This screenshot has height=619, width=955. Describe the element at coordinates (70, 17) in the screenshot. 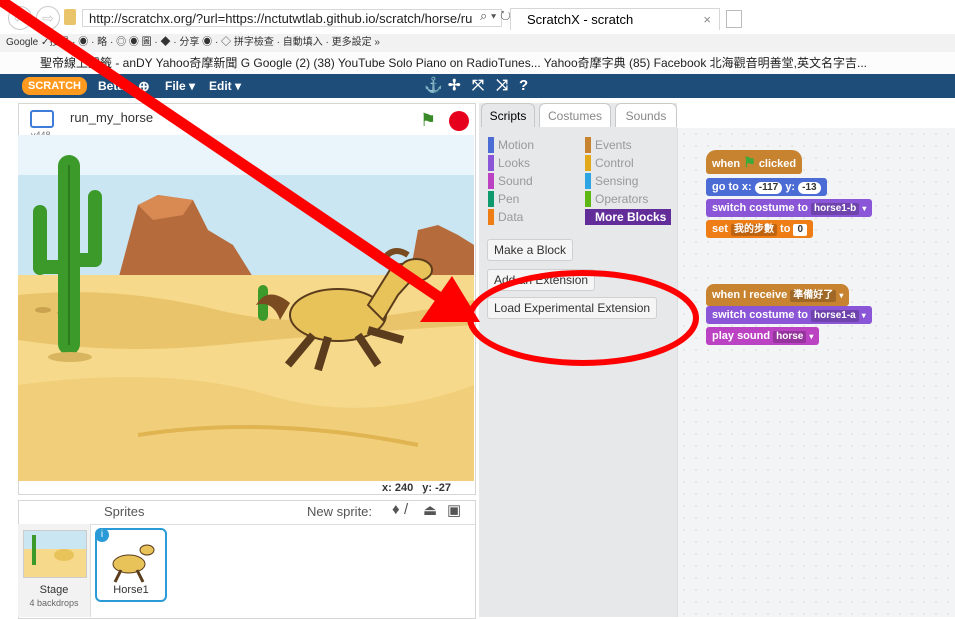

I see `page-icon` at that location.